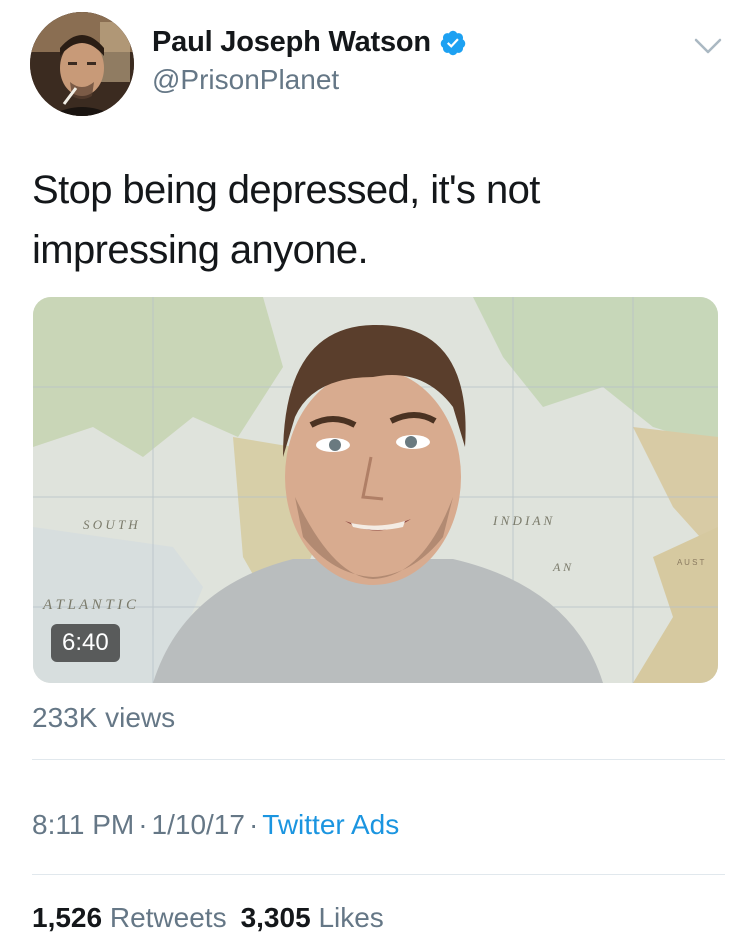  I want to click on map-label-indian: I N D I A N, so click(522, 520).